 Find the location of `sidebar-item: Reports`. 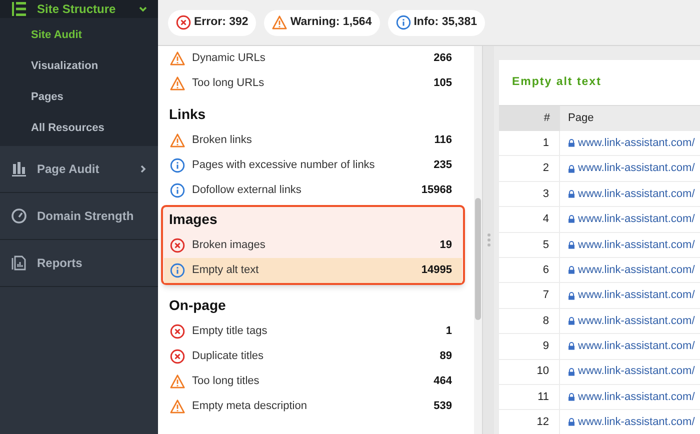

sidebar-item: Reports is located at coordinates (79, 263).